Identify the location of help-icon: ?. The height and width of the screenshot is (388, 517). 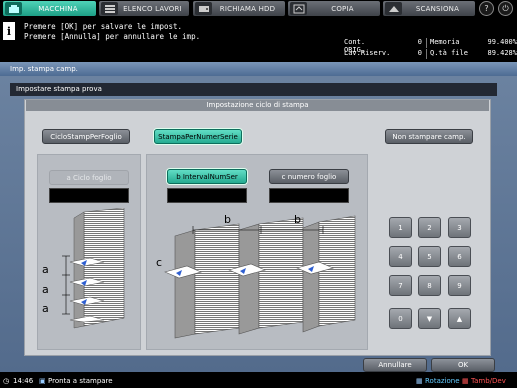
(486, 8).